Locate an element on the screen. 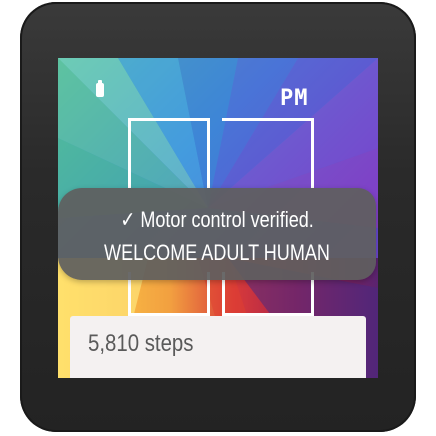 This screenshot has height=436, width=436. battery-icon is located at coordinates (100, 88).